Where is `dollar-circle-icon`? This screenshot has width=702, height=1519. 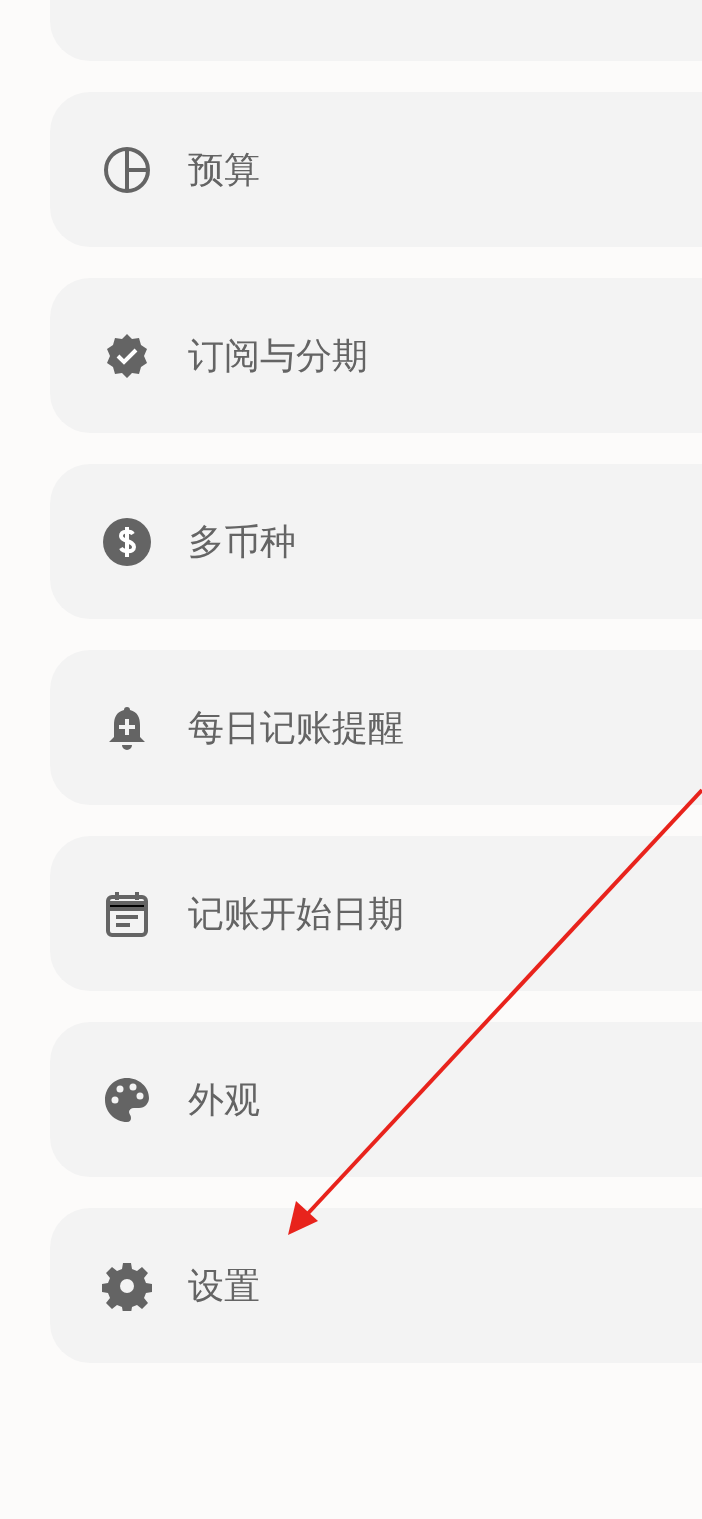 dollar-circle-icon is located at coordinates (127, 541).